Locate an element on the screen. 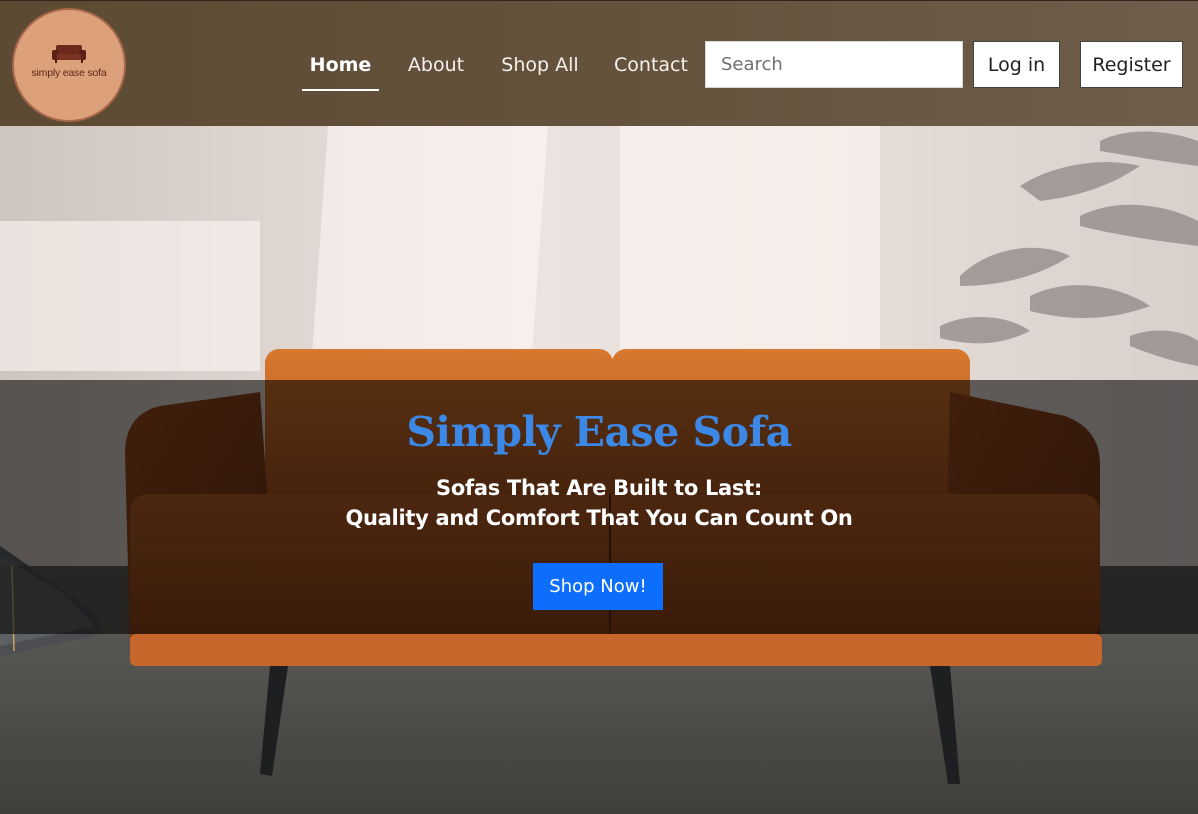 The width and height of the screenshot is (1198, 814). nav-home: Home is located at coordinates (340, 65).